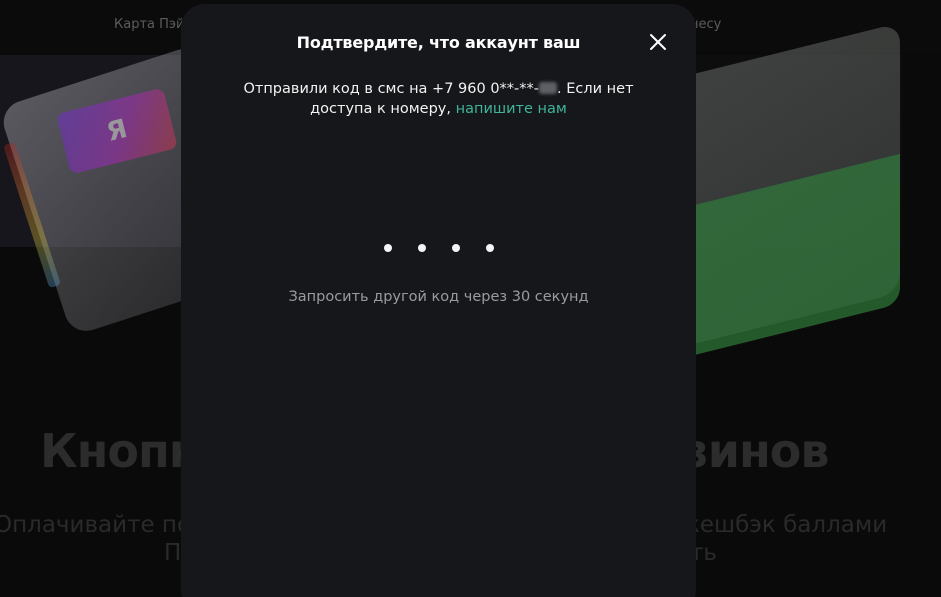 This screenshot has height=597, width=941. I want to click on background-nav-link-card-pay: Карта Пэй, so click(149, 24).